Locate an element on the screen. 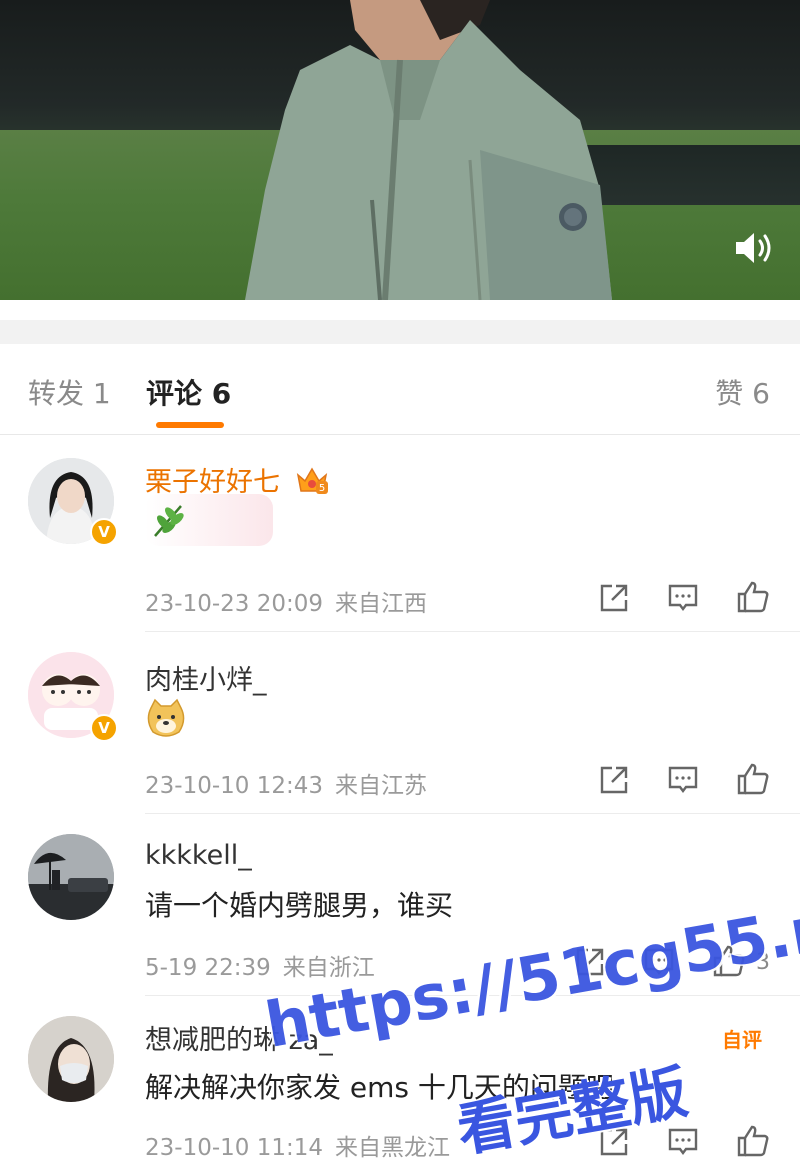 This screenshot has width=800, height=1172. tab-repost: 转发 1 is located at coordinates (69, 392).